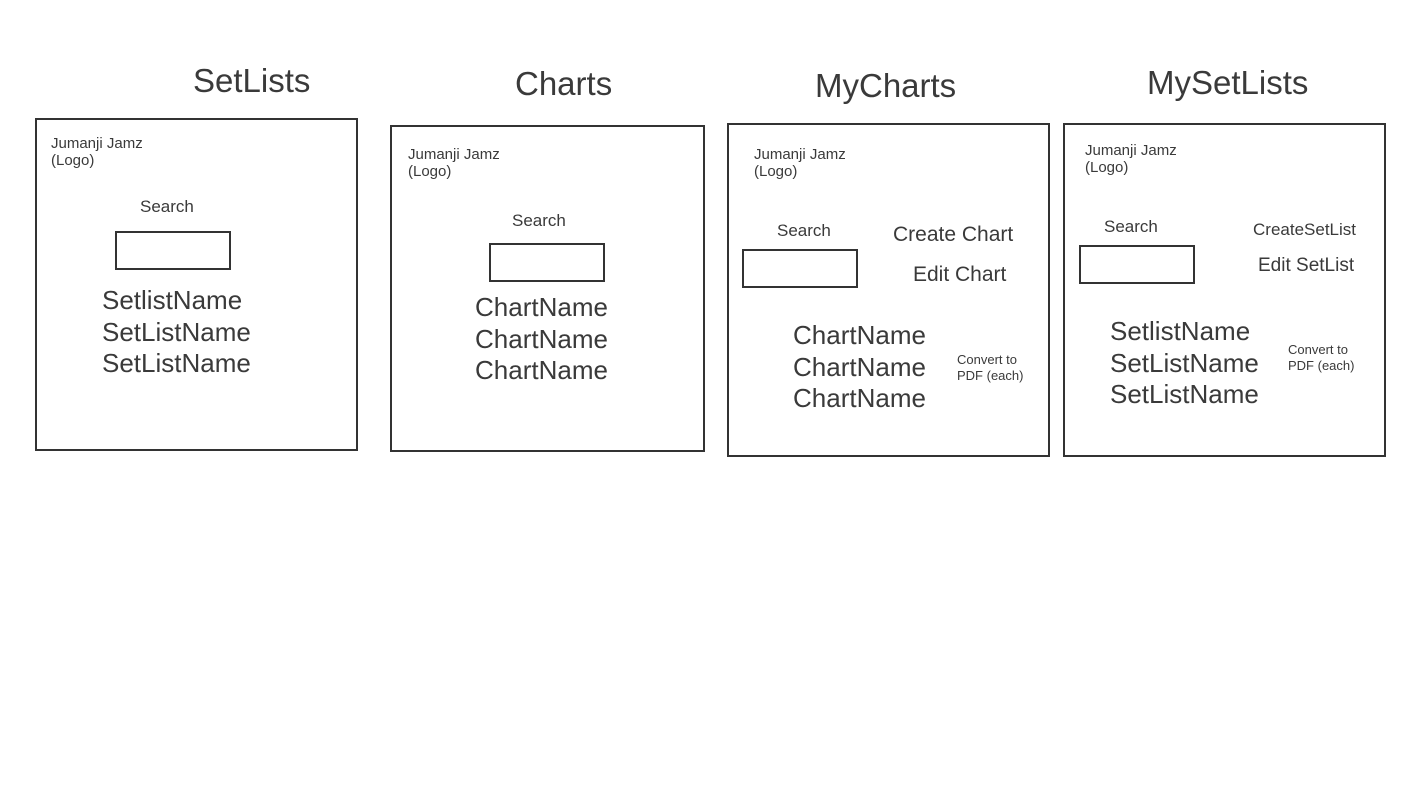 The height and width of the screenshot is (800, 1422). I want to click on mycharts-search-input, so click(800, 268).